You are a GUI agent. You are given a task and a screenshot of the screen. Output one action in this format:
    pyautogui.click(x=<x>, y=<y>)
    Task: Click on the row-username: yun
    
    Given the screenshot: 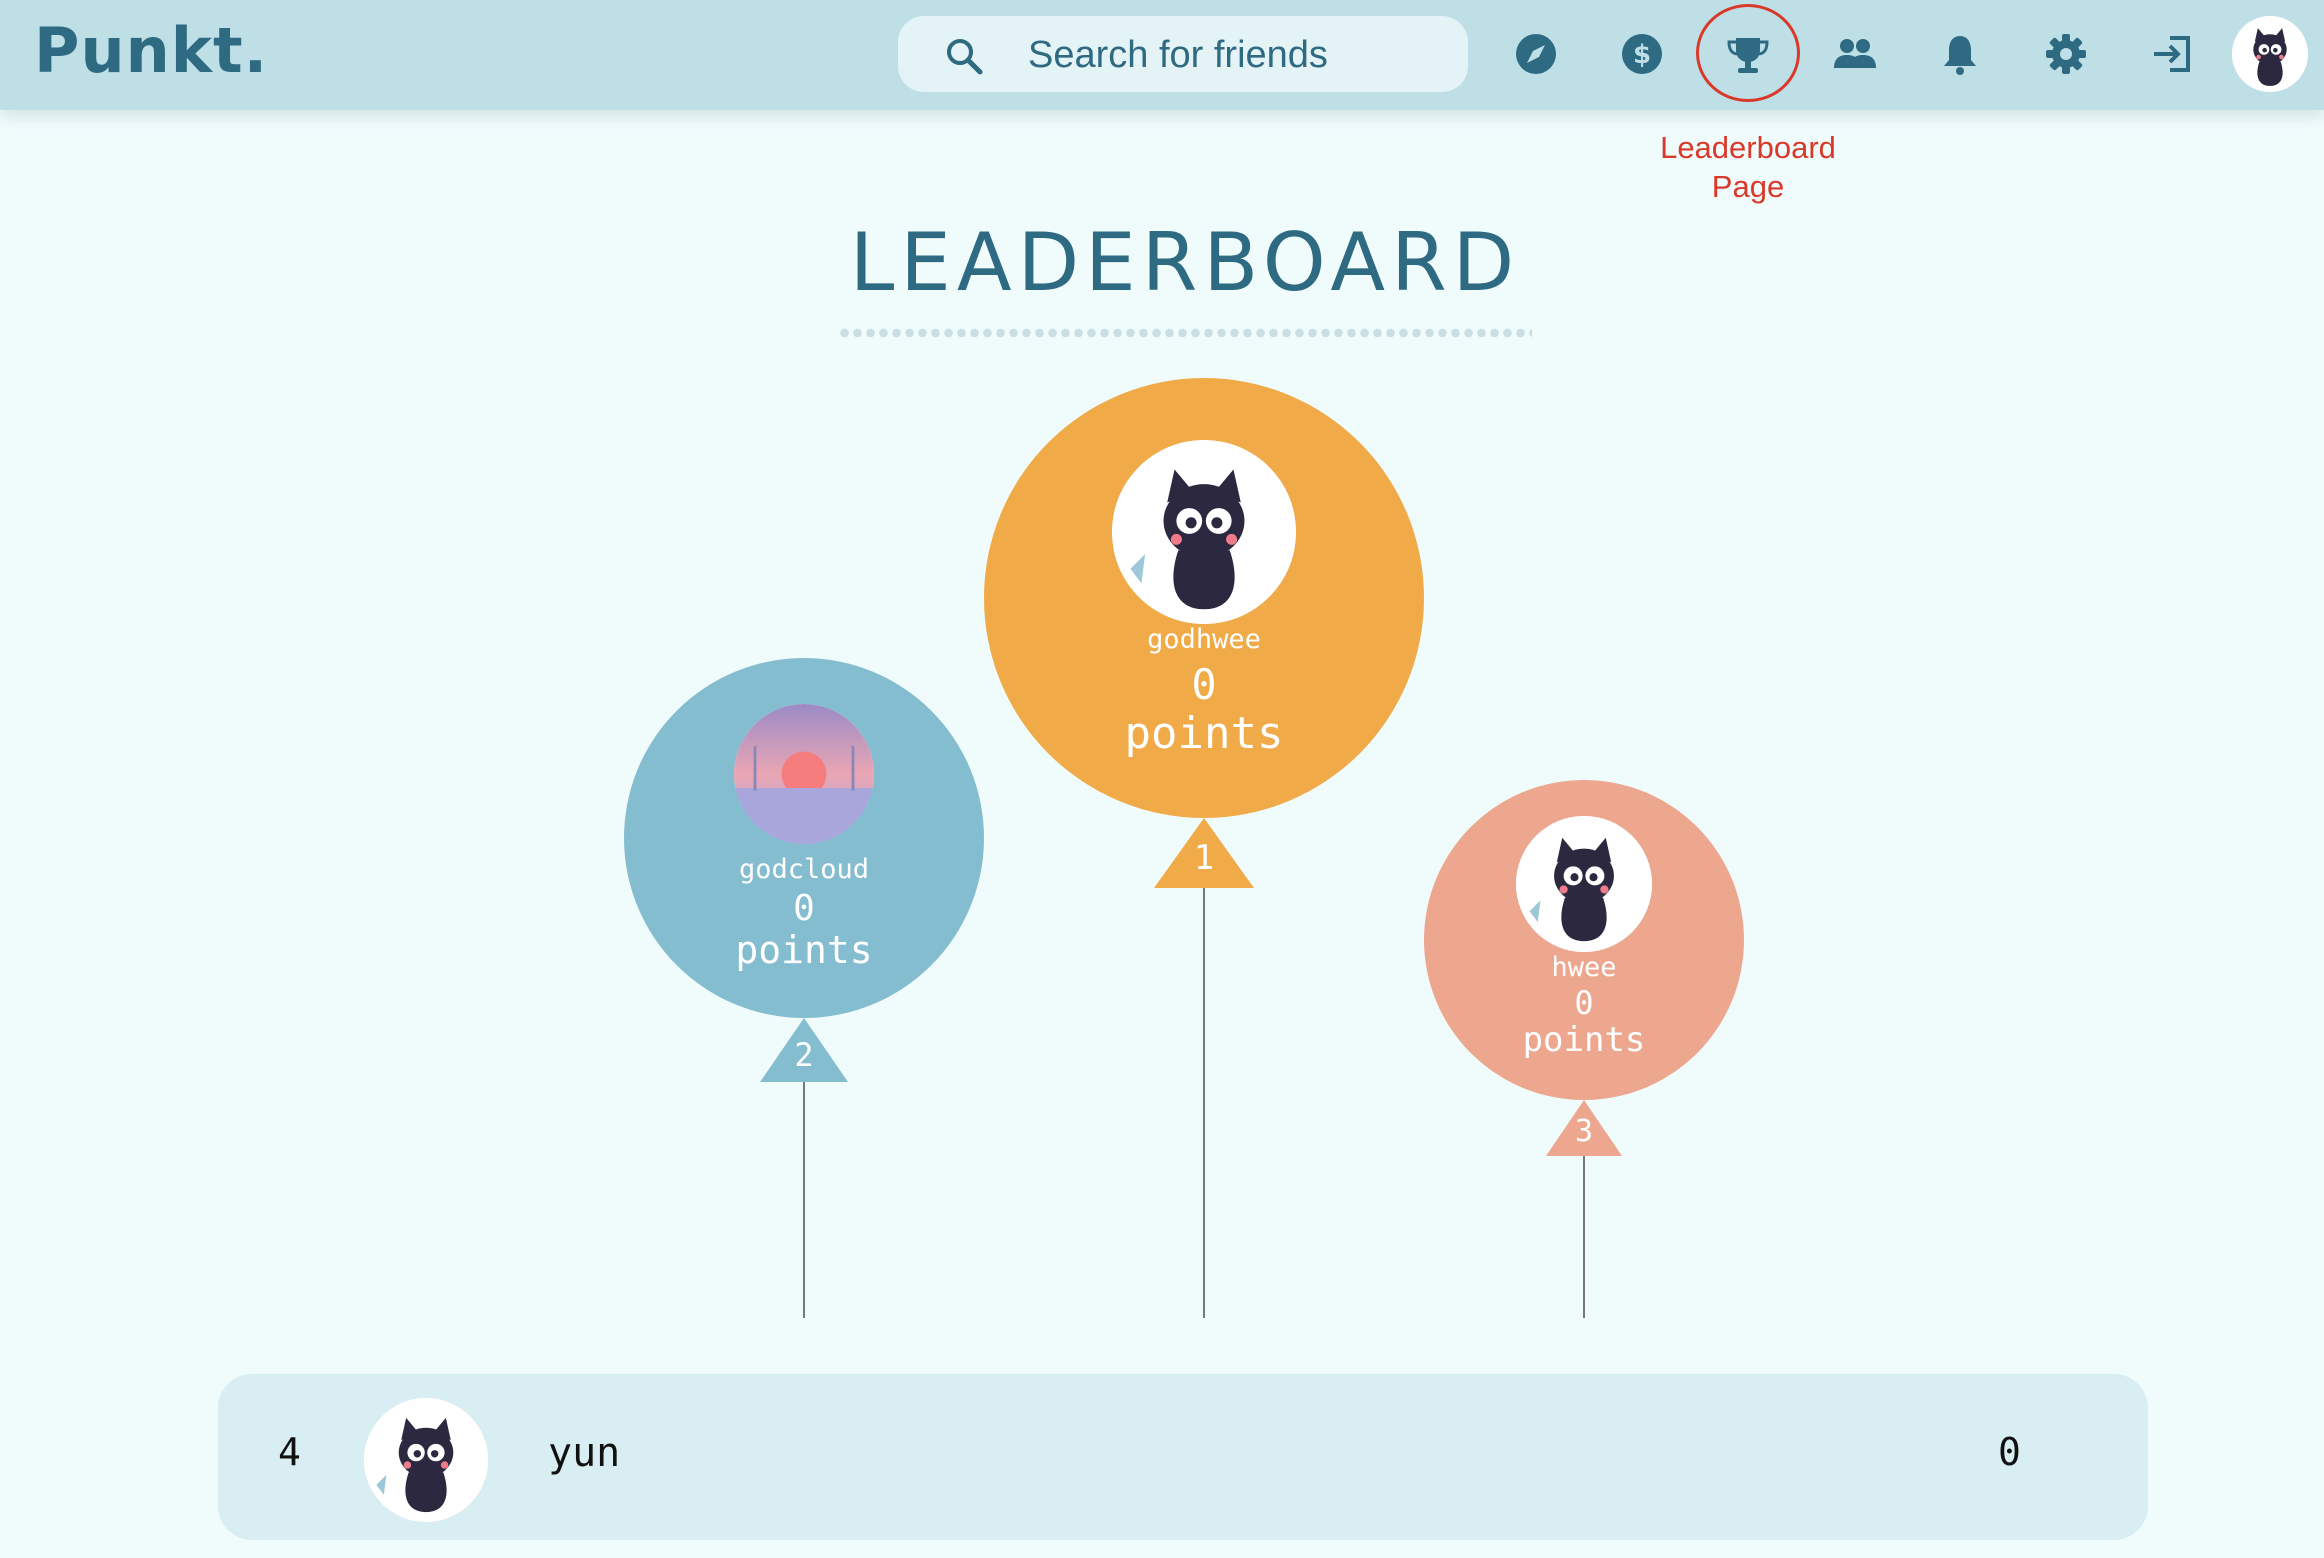 What is the action you would take?
    pyautogui.click(x=584, y=1453)
    